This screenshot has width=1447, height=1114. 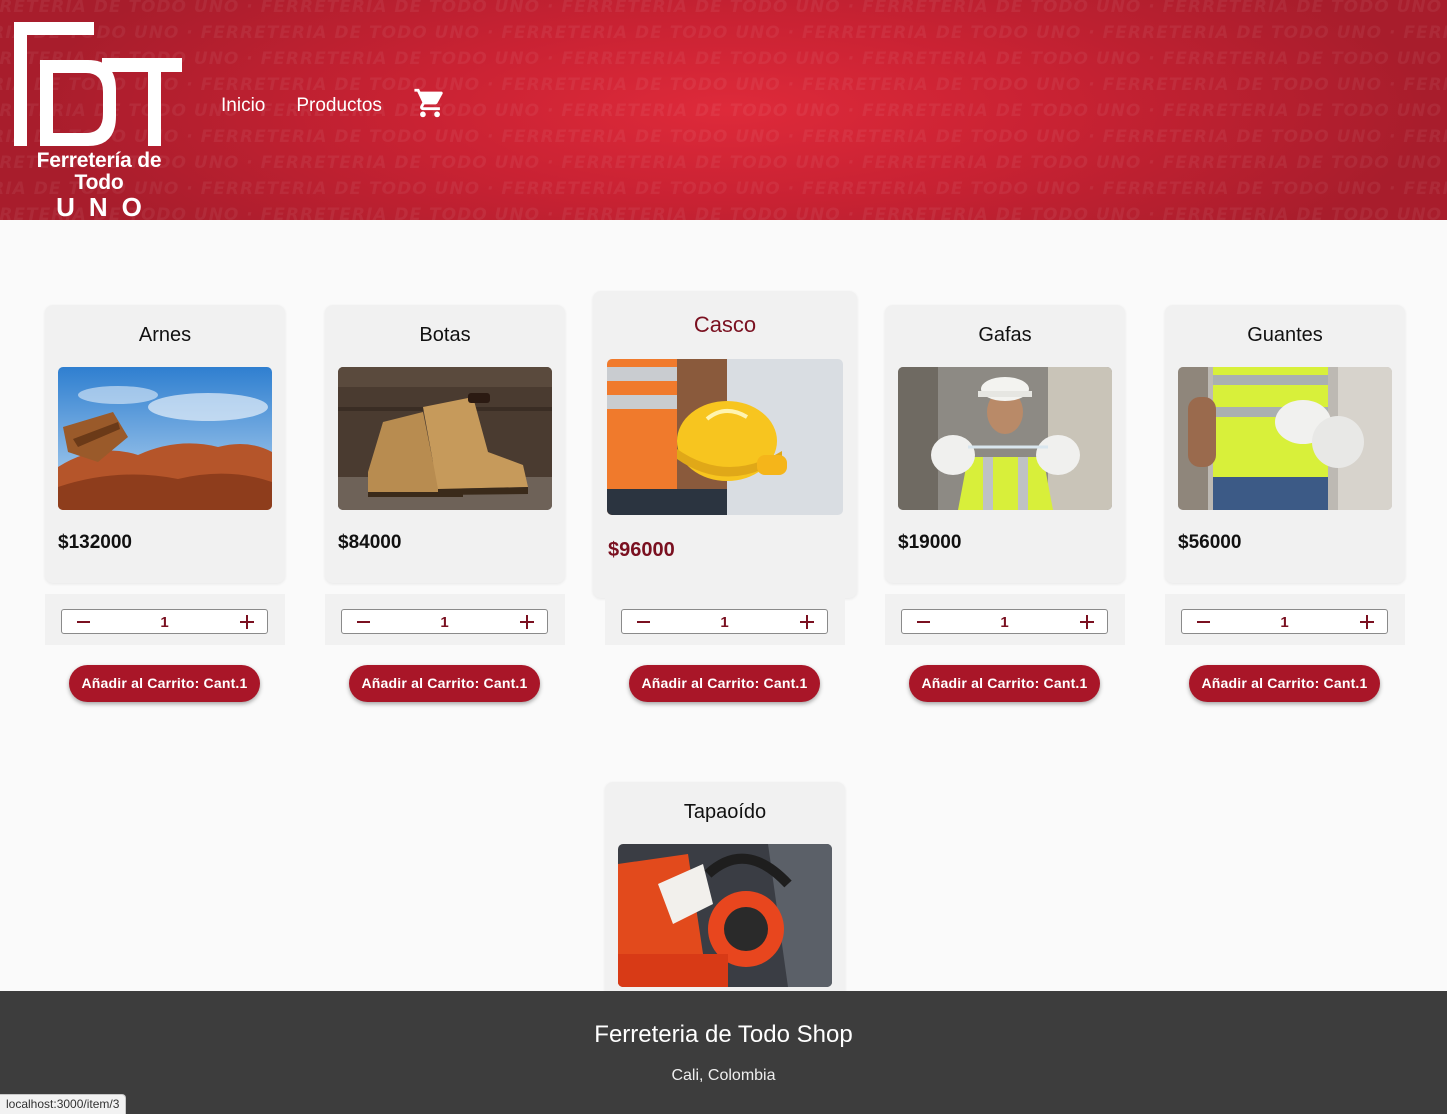 What do you see at coordinates (725, 324) in the screenshot?
I see `product-name: Casco` at bounding box center [725, 324].